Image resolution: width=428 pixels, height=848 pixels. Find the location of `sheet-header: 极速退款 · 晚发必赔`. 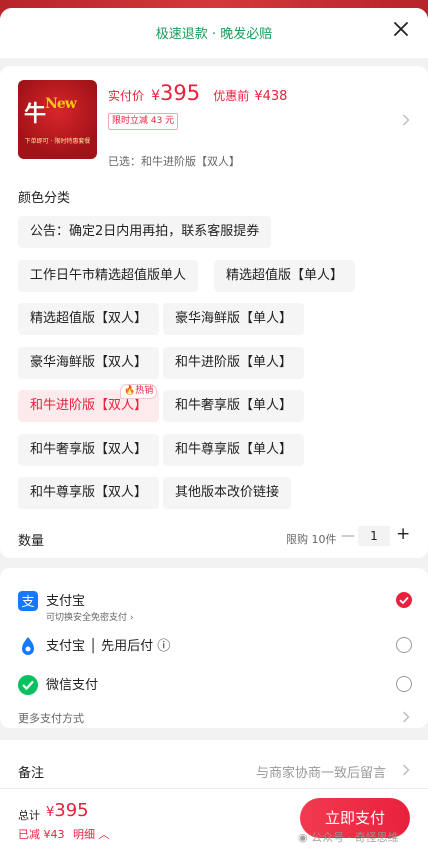

sheet-header: 极速退款 · 晚发必赔 is located at coordinates (214, 33).